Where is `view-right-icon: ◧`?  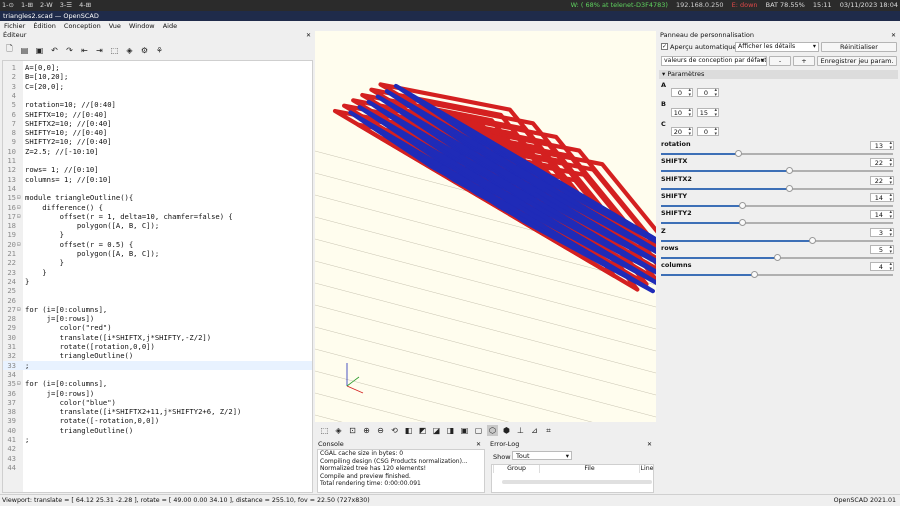 view-right-icon: ◧ is located at coordinates (408, 430).